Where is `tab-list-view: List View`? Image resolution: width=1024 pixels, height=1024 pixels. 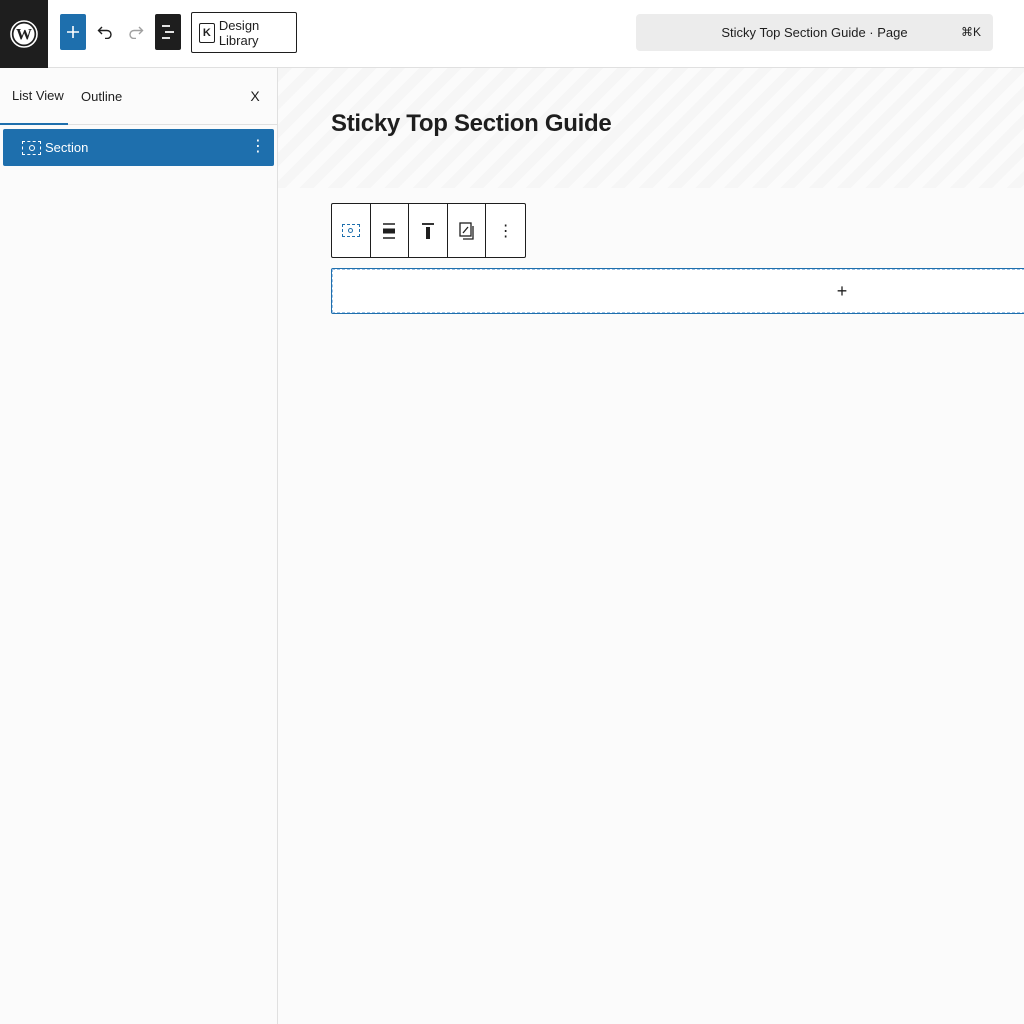 tab-list-view: List View is located at coordinates (34, 96).